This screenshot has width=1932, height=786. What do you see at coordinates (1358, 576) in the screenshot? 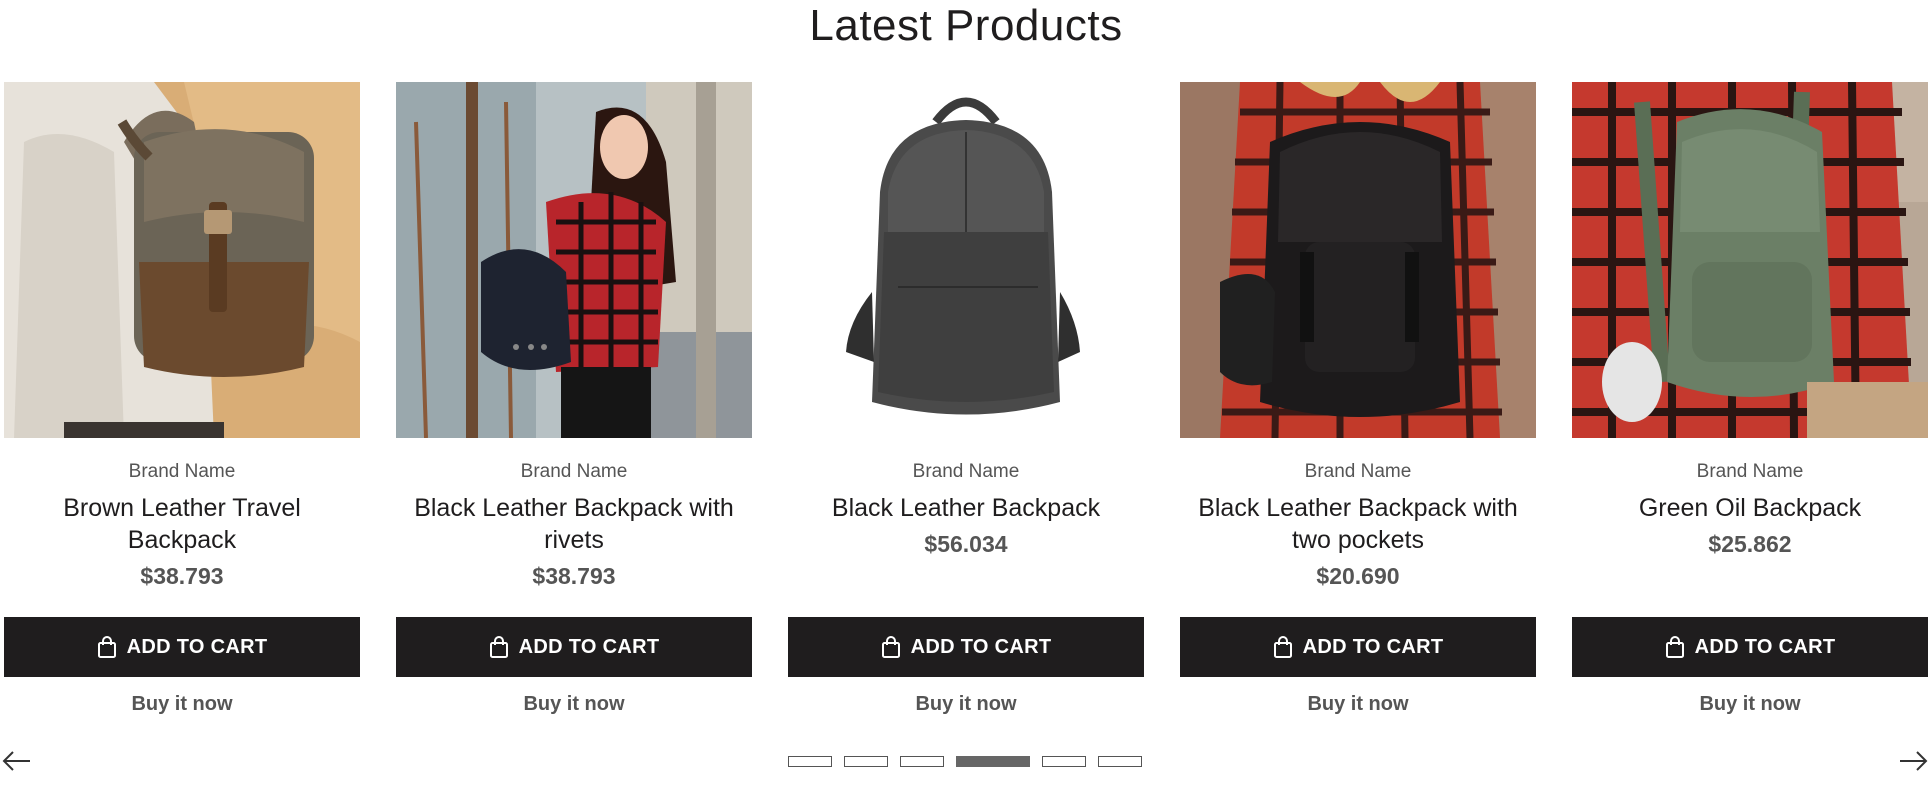
I see `product-price: $20.690` at bounding box center [1358, 576].